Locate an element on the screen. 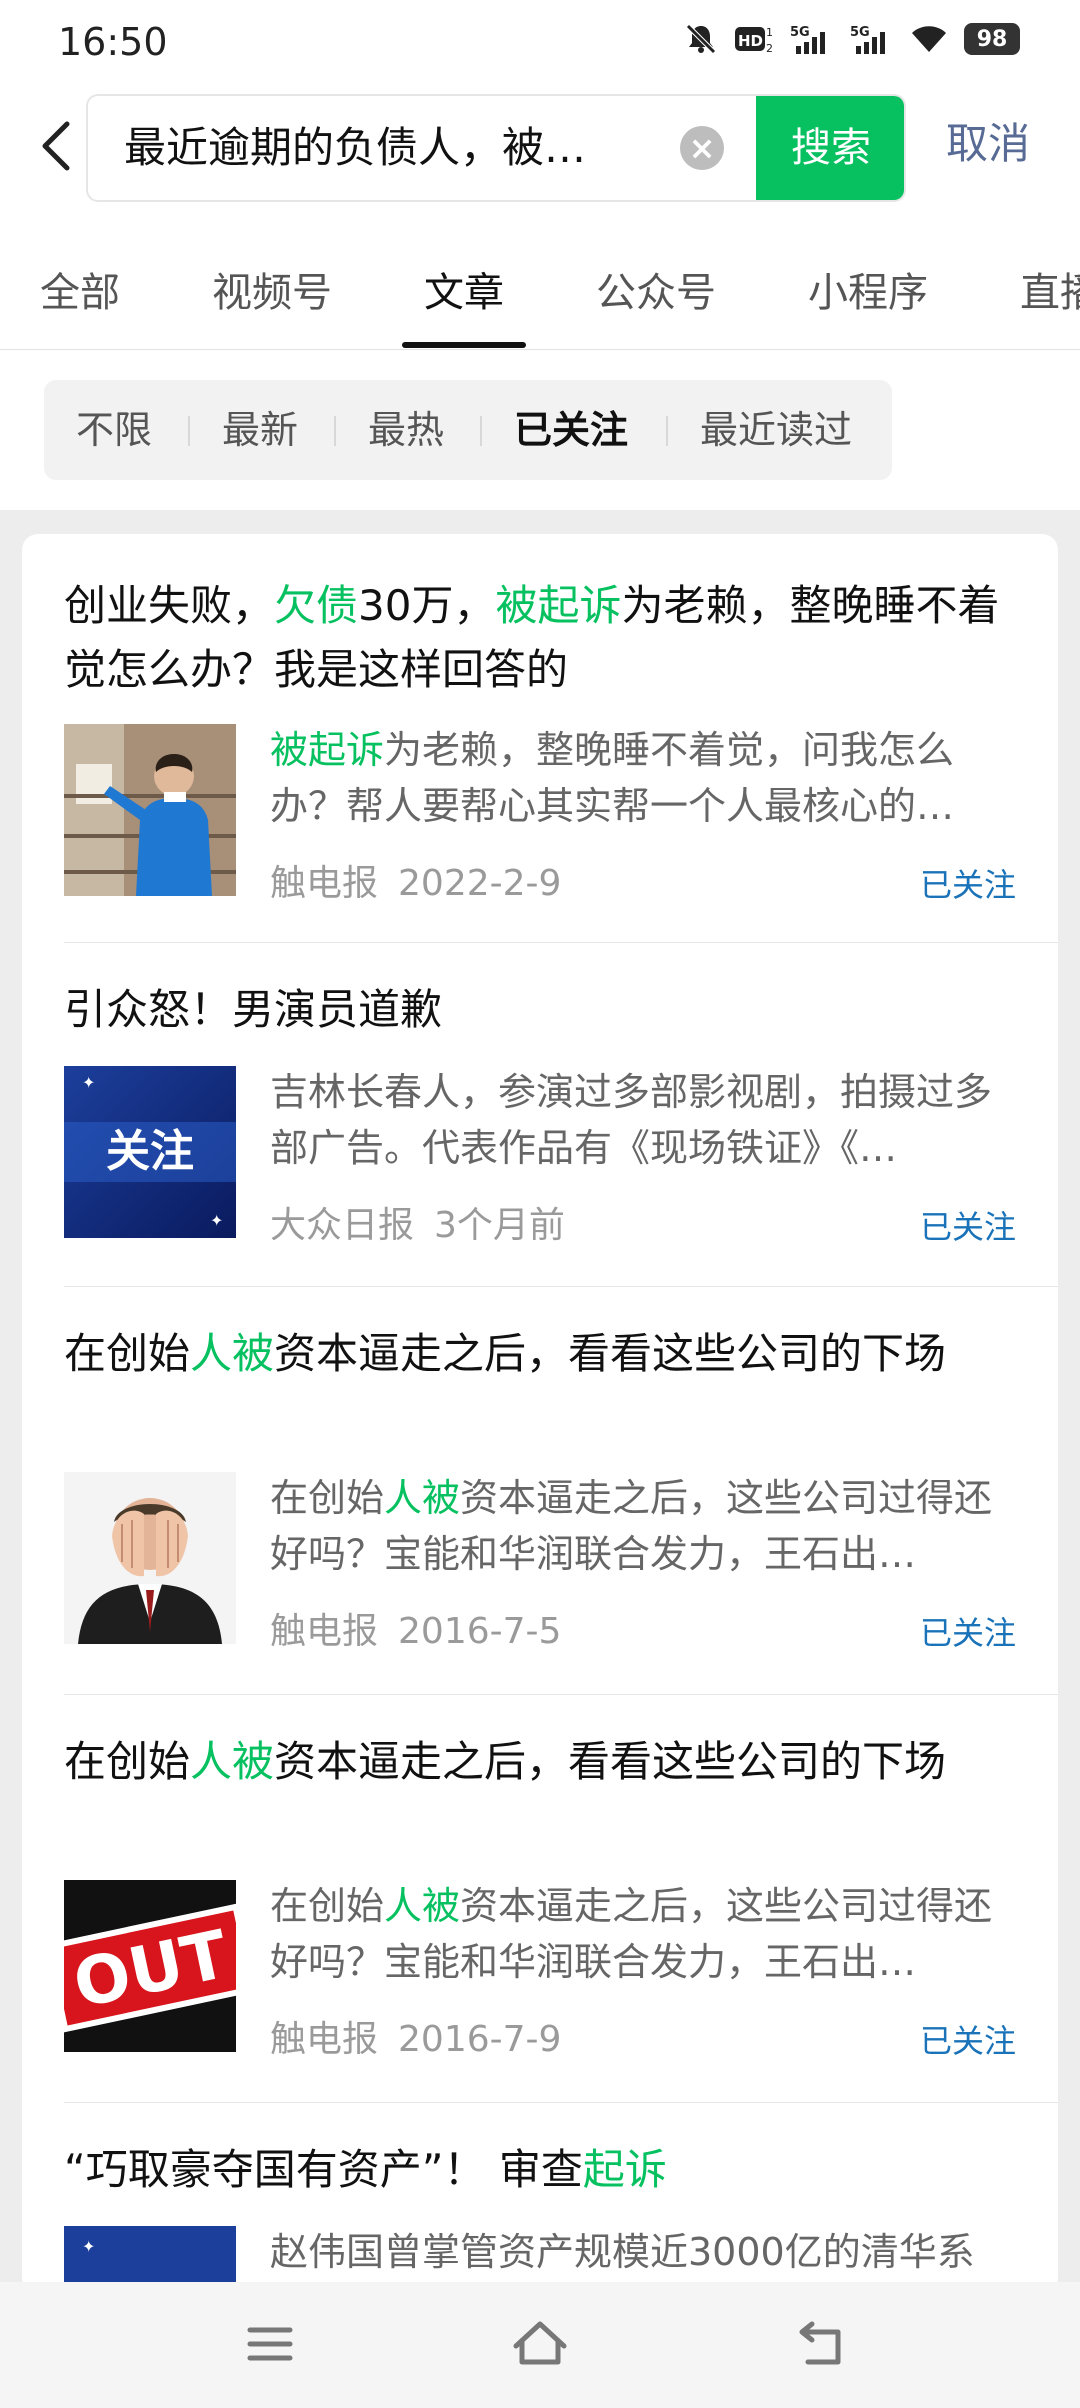 Image resolution: width=1080 pixels, height=2408 pixels. result-date: 2016-7-5 is located at coordinates (480, 1631).